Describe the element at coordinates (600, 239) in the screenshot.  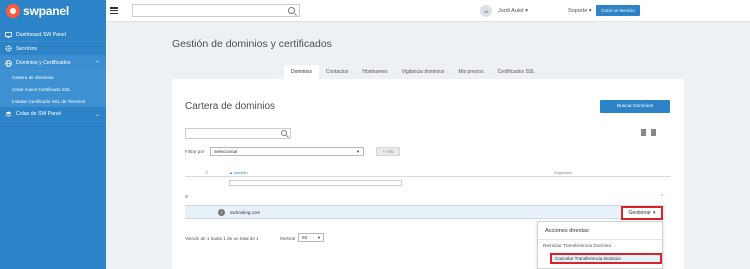
I see `divider` at that location.